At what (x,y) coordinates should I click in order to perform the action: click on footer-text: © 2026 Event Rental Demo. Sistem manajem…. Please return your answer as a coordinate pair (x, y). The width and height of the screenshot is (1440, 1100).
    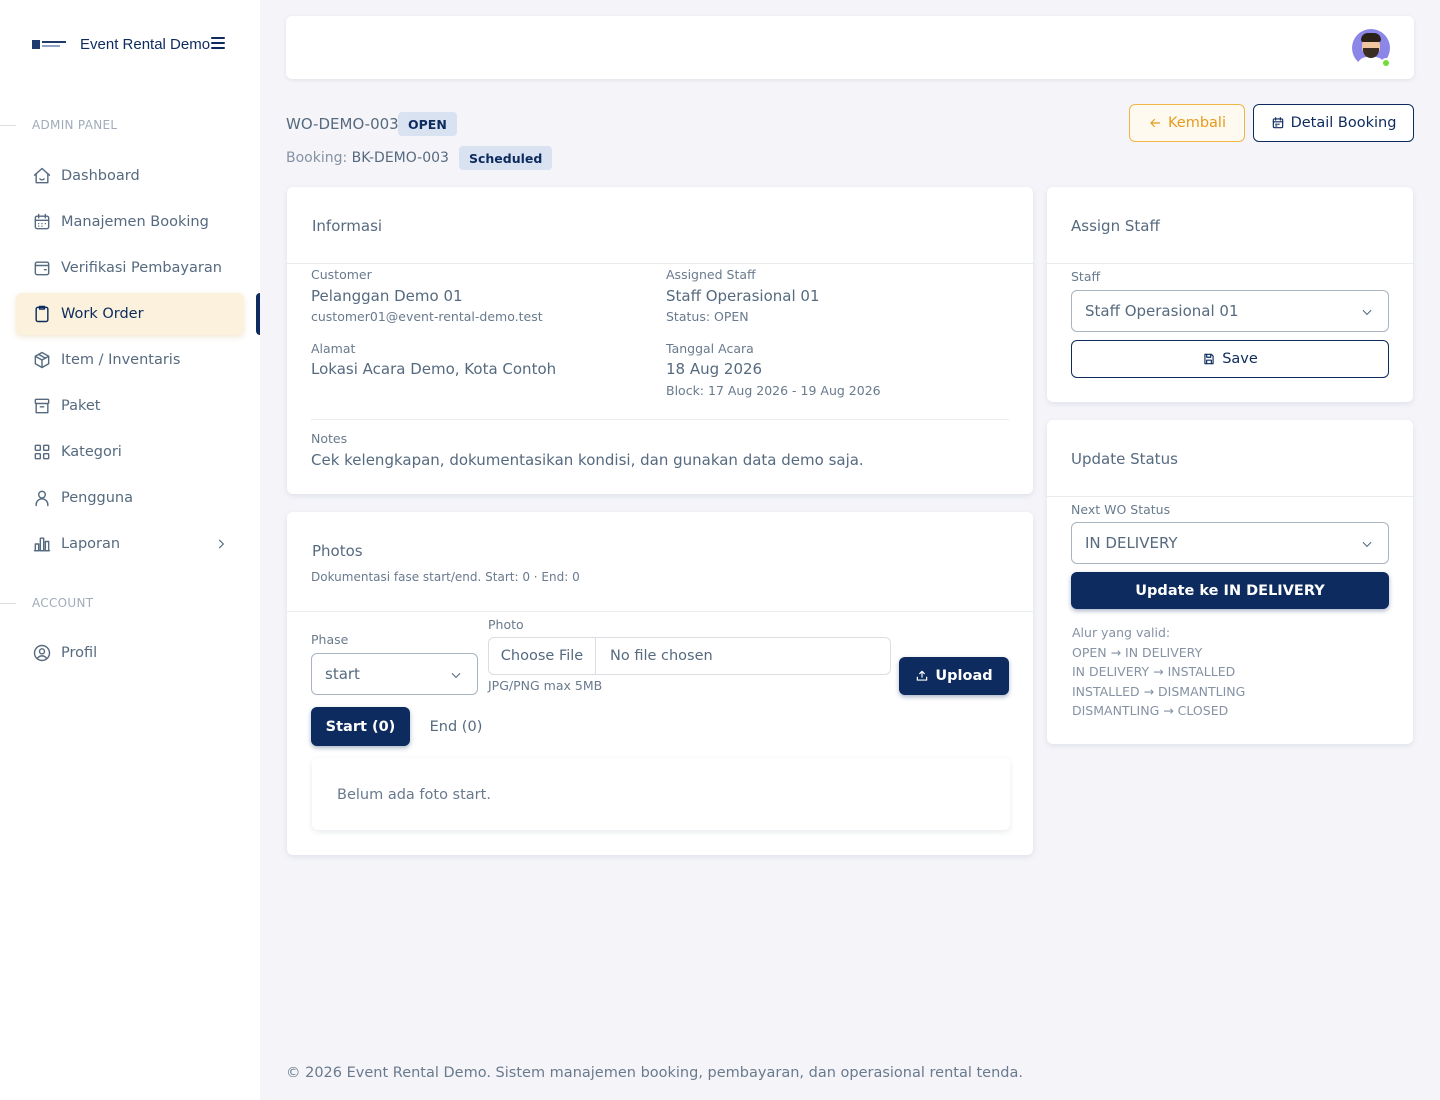
    Looking at the image, I should click on (654, 1073).